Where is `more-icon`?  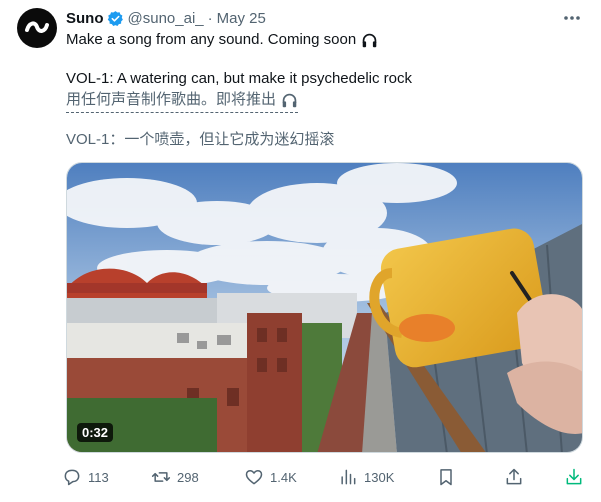
more-icon is located at coordinates (572, 18).